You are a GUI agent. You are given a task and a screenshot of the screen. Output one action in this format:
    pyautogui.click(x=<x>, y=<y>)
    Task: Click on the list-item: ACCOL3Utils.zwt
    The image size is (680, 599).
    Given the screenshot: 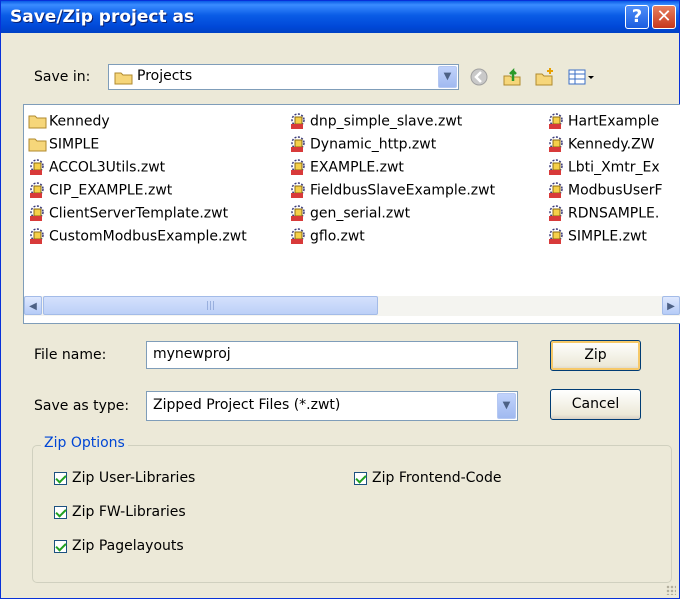 What is the action you would take?
    pyautogui.click(x=96, y=169)
    